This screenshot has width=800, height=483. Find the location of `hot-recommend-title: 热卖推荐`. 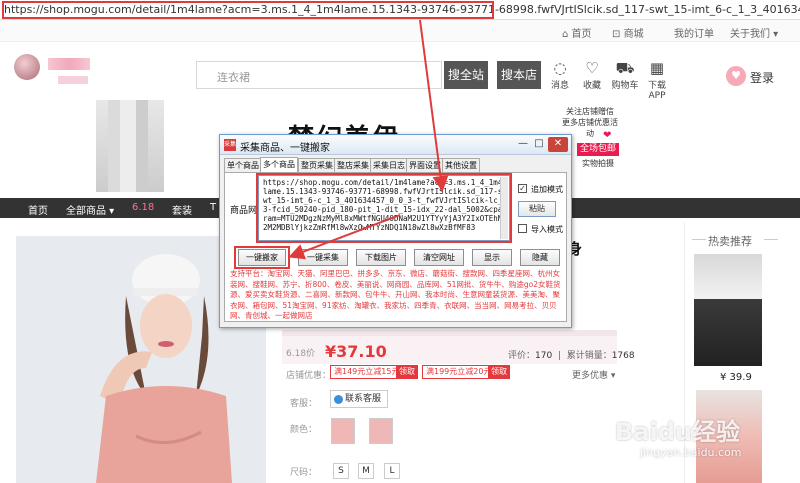

hot-recommend-title: 热卖推荐 is located at coordinates (730, 241).